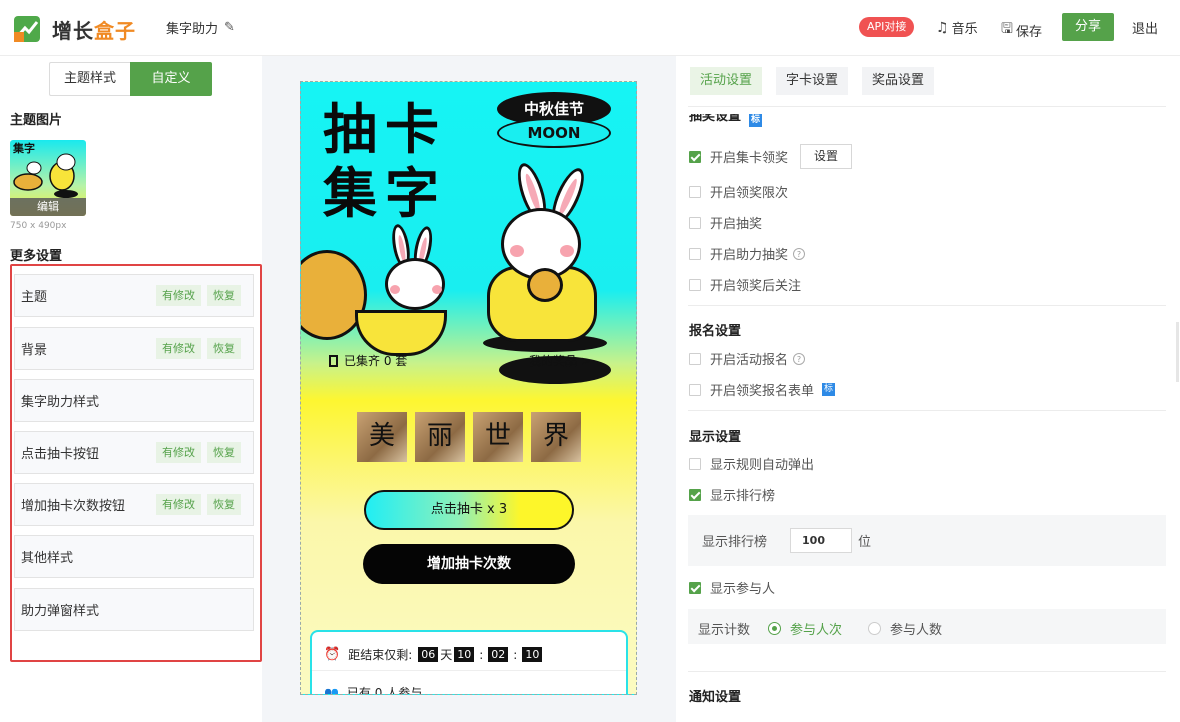 The height and width of the screenshot is (722, 1180). Describe the element at coordinates (715, 437) in the screenshot. I see `display-section-title: 显示设置` at that location.